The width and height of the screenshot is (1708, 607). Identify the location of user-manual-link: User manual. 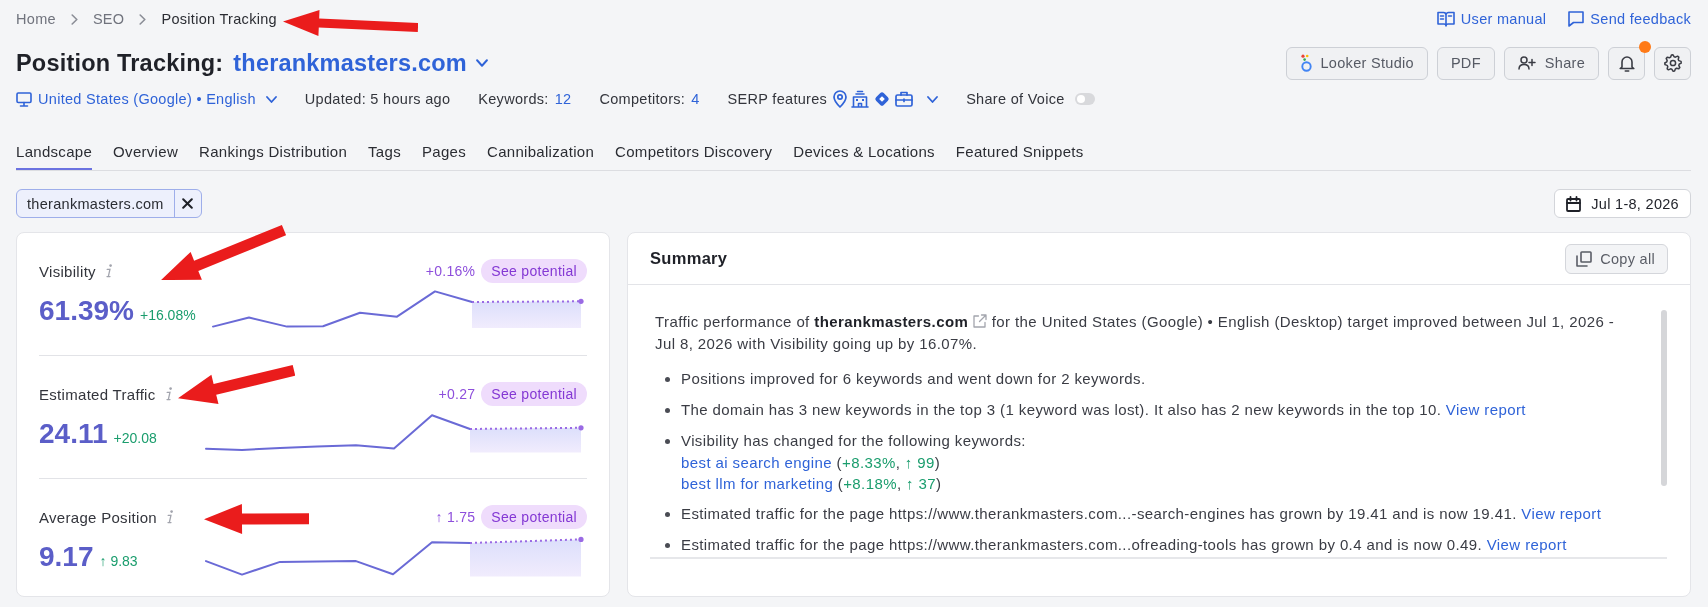
(1491, 19).